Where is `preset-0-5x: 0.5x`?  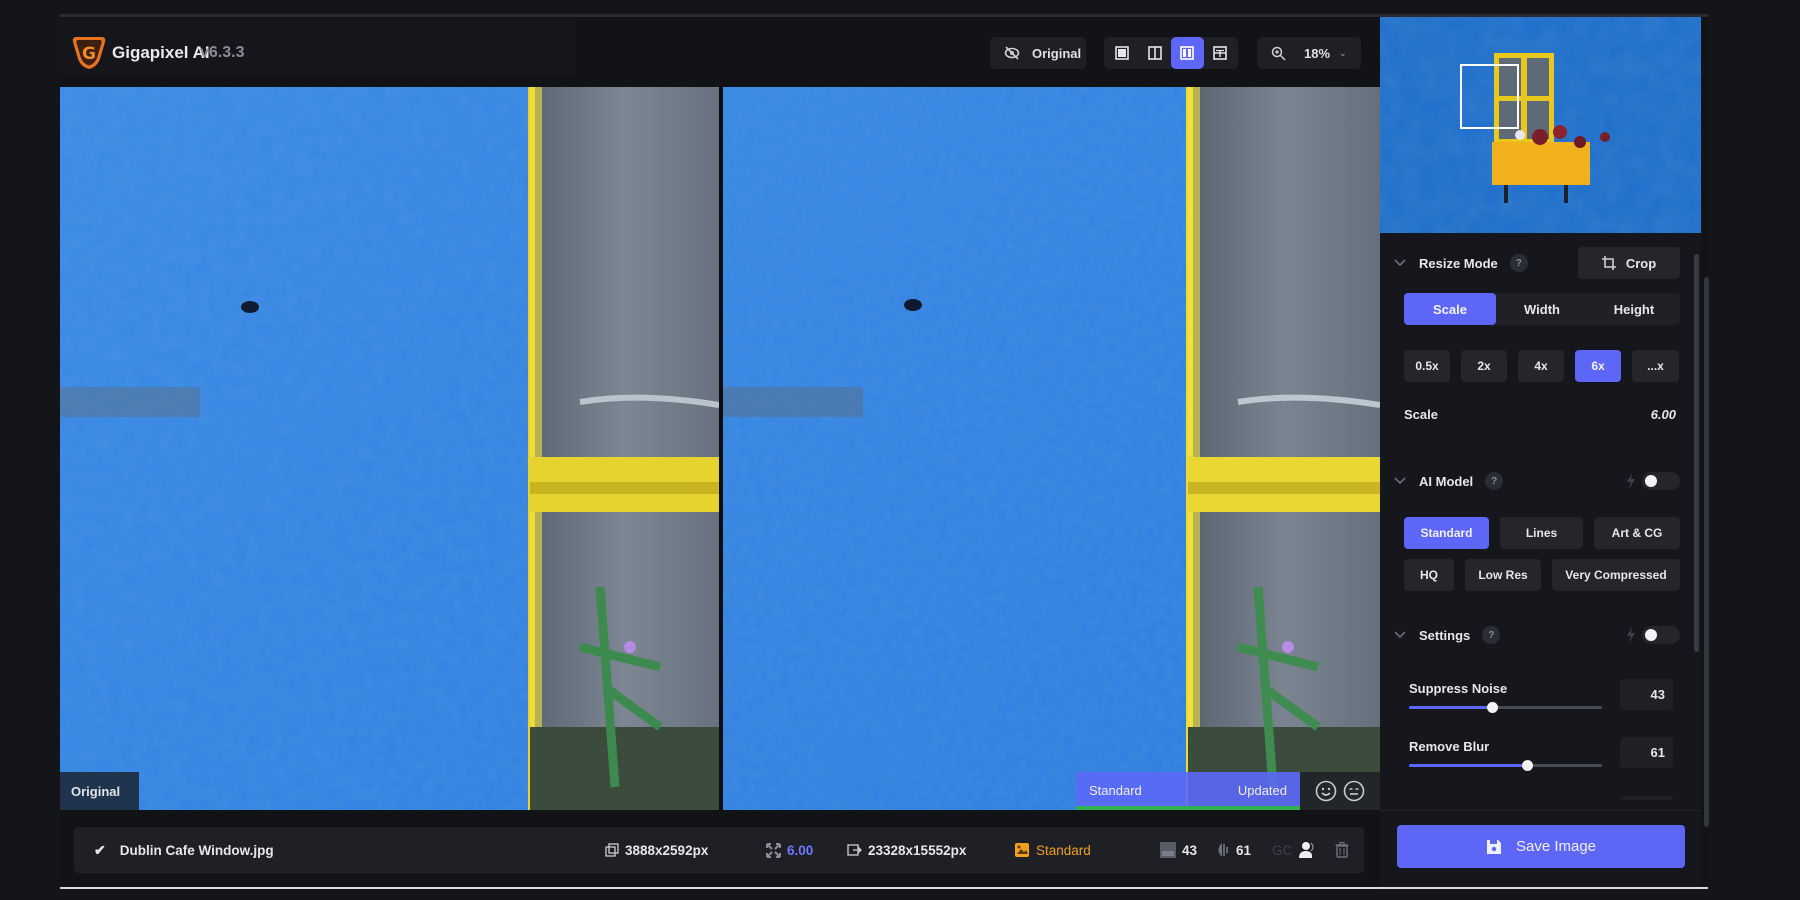
preset-0-5x: 0.5x is located at coordinates (1427, 366).